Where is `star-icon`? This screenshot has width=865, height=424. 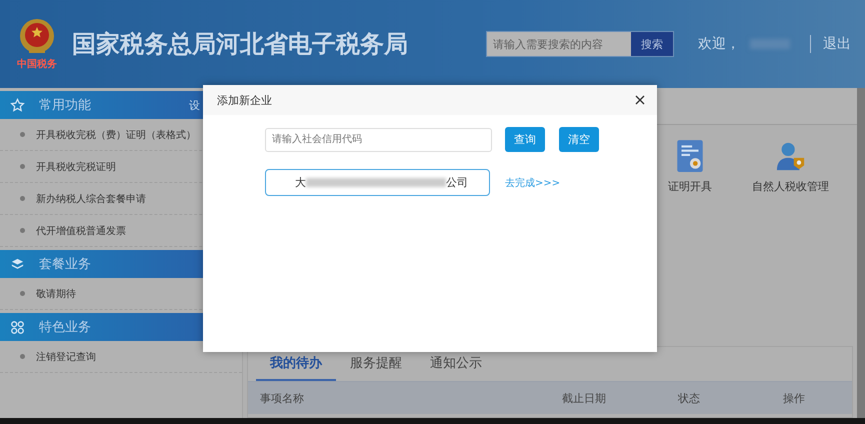
star-icon is located at coordinates (17, 105).